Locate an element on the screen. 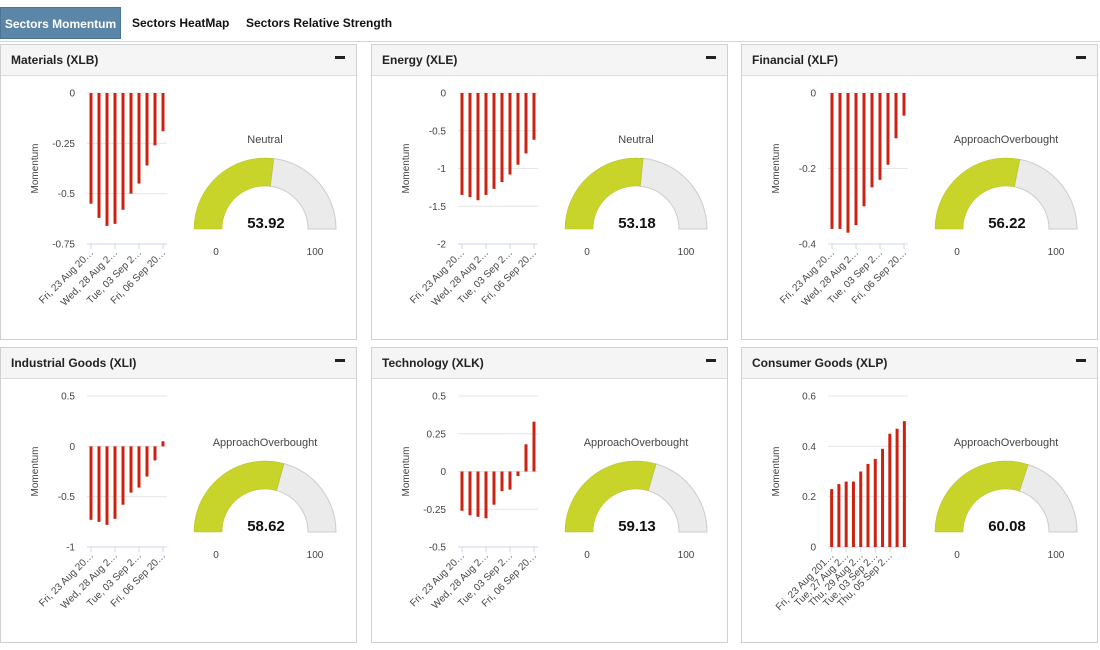  tab-sectors-relative-strength: Sectors Relative Strength is located at coordinates (319, 23).